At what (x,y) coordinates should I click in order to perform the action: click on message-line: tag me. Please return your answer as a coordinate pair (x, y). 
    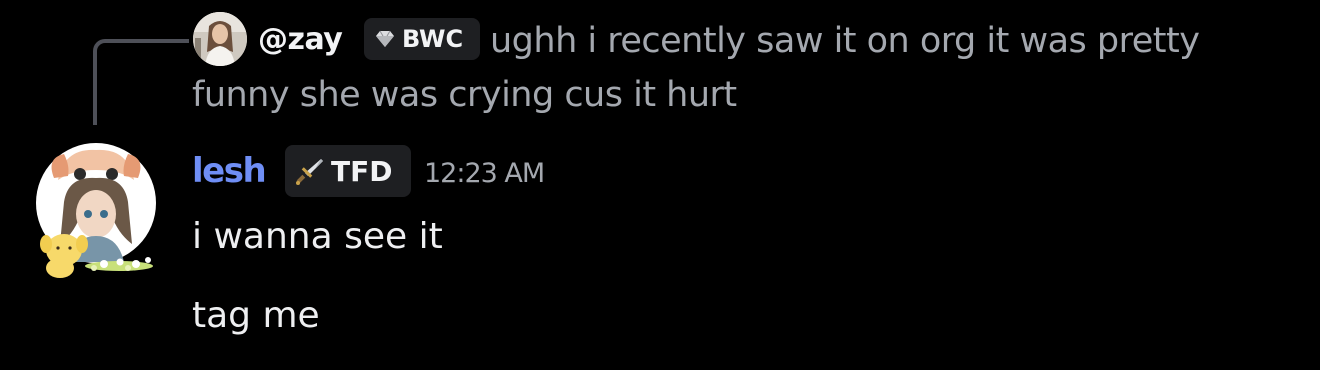
    Looking at the image, I should click on (256, 315).